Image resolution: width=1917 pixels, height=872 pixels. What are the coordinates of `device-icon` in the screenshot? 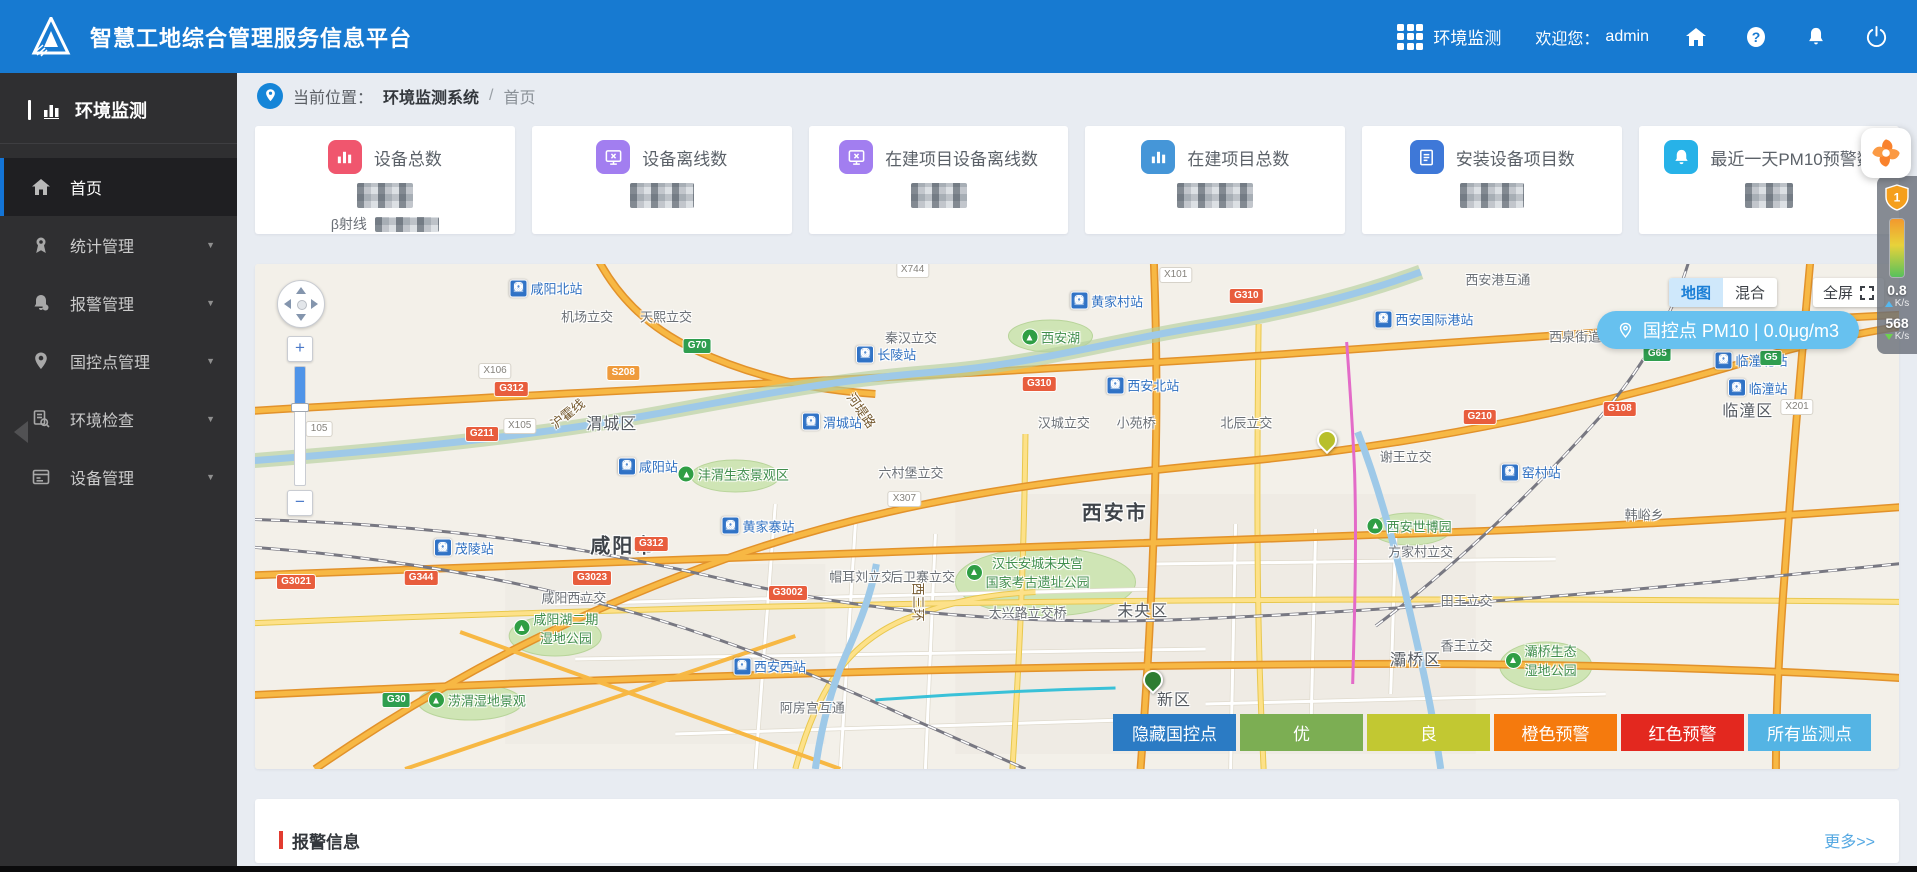 It's located at (41, 477).